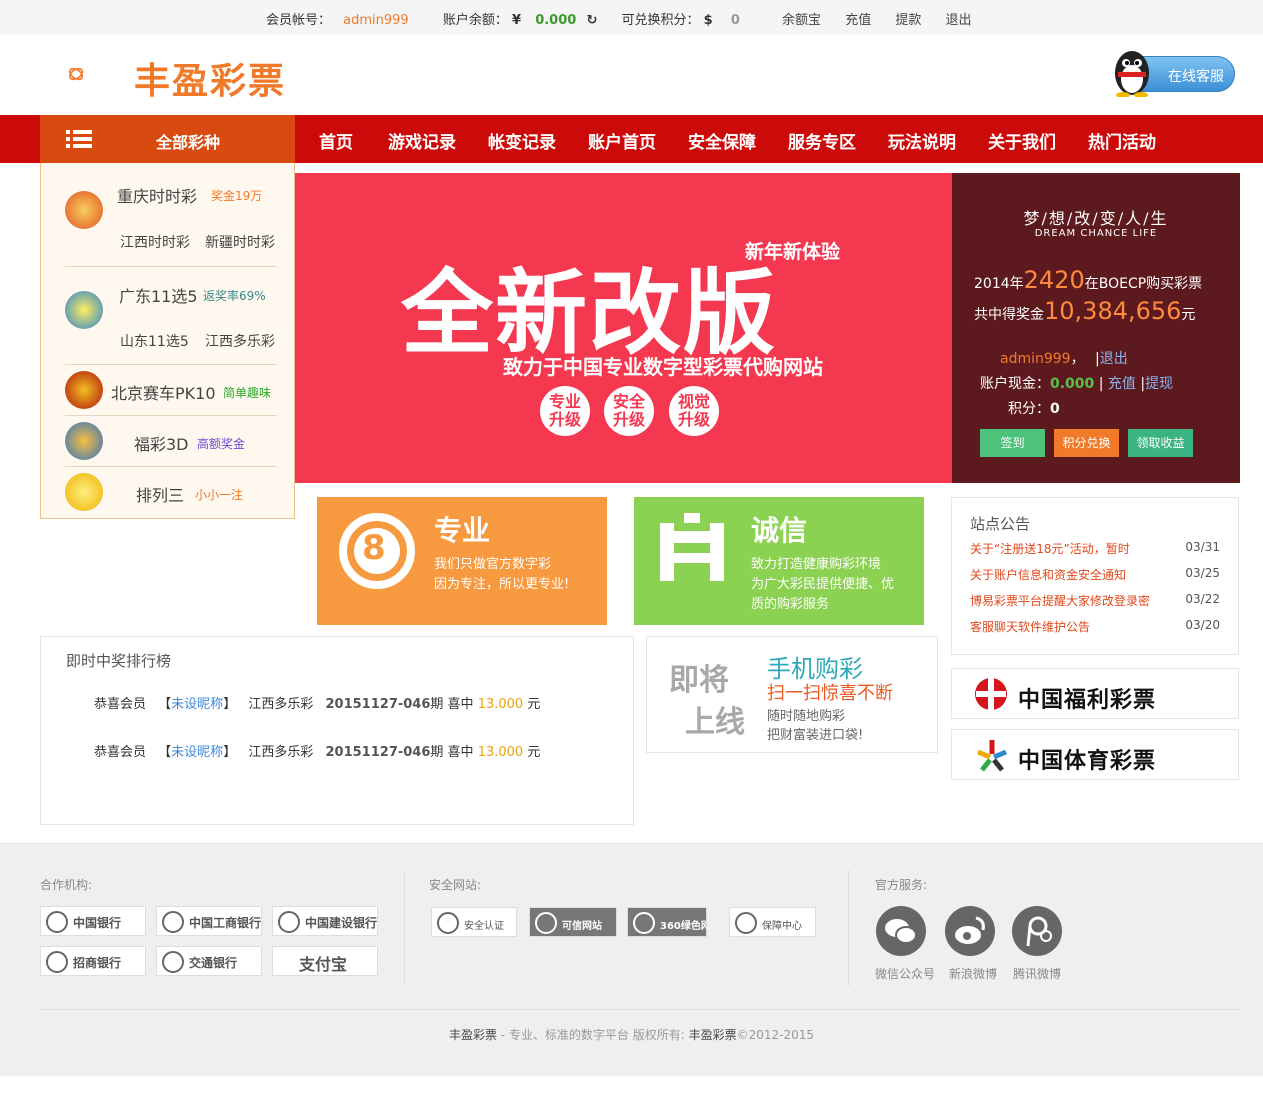 The image size is (1263, 1106). I want to click on feature-title: 专业, so click(462, 530).